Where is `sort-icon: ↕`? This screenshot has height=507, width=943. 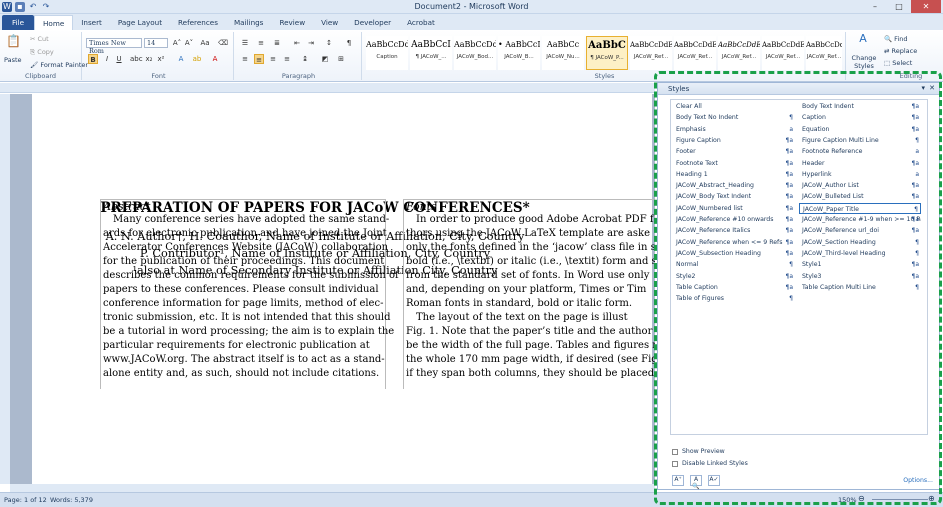 sort-icon: ↕ is located at coordinates (329, 43).